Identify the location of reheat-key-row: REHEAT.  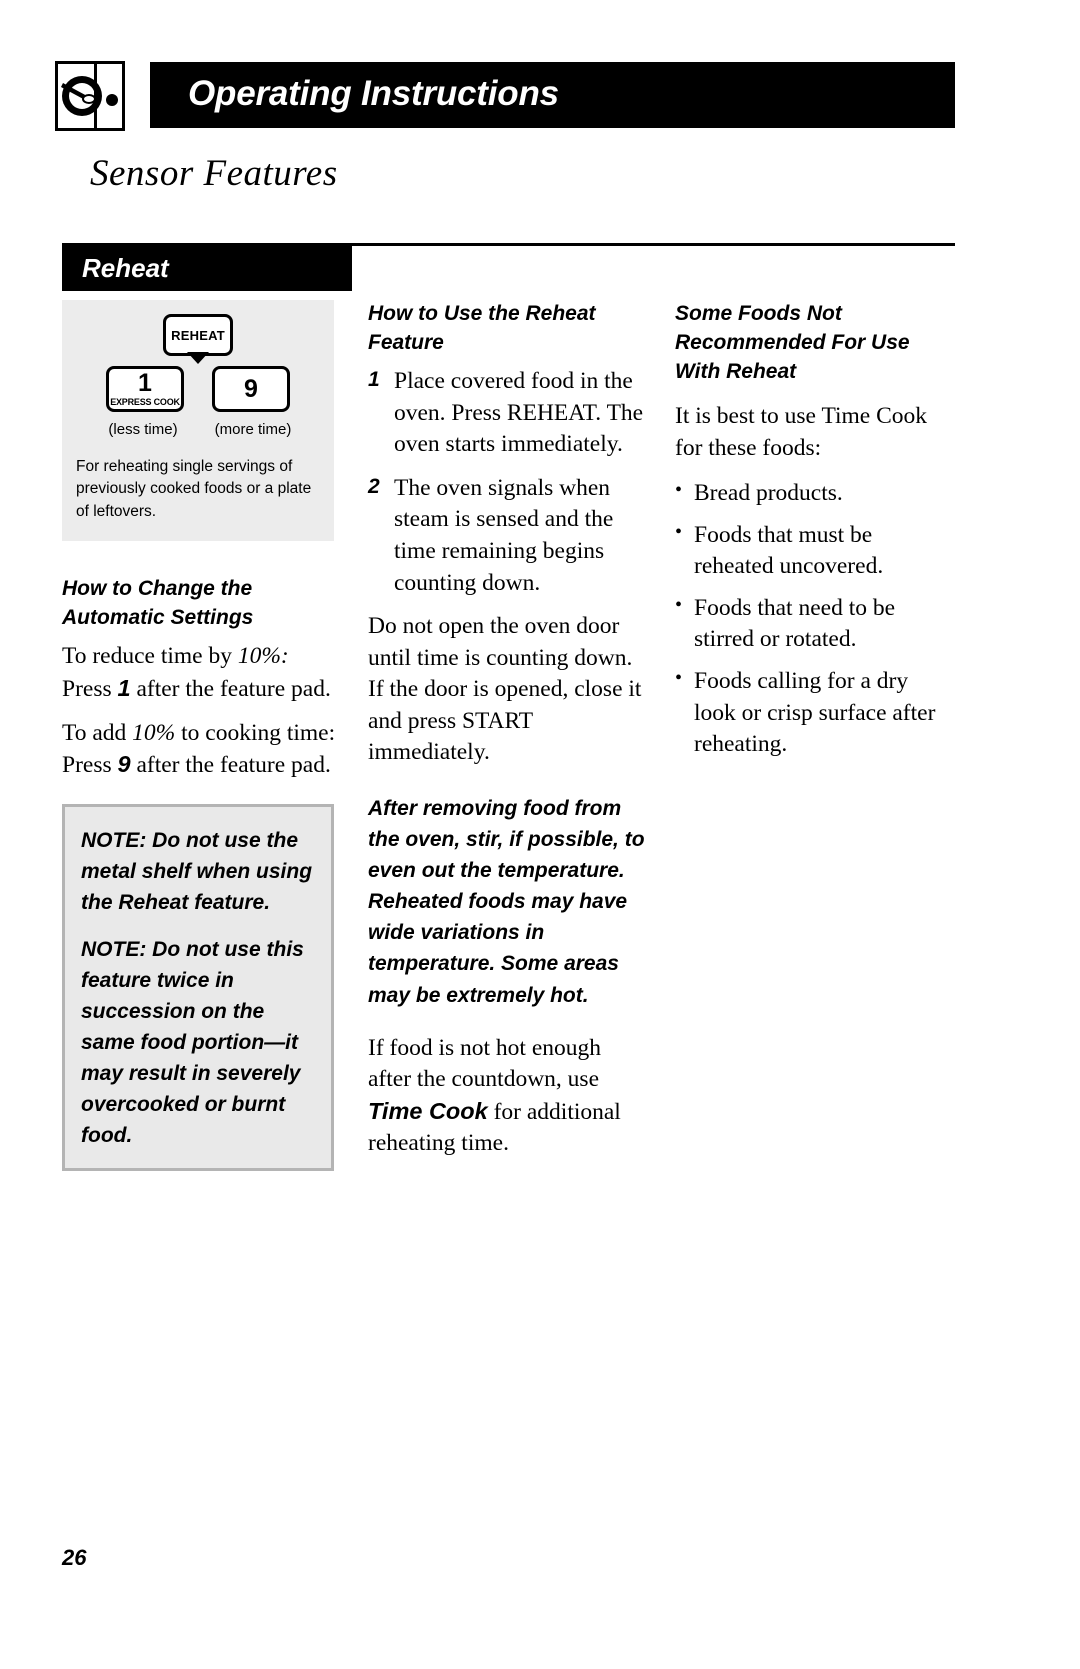
(198, 339).